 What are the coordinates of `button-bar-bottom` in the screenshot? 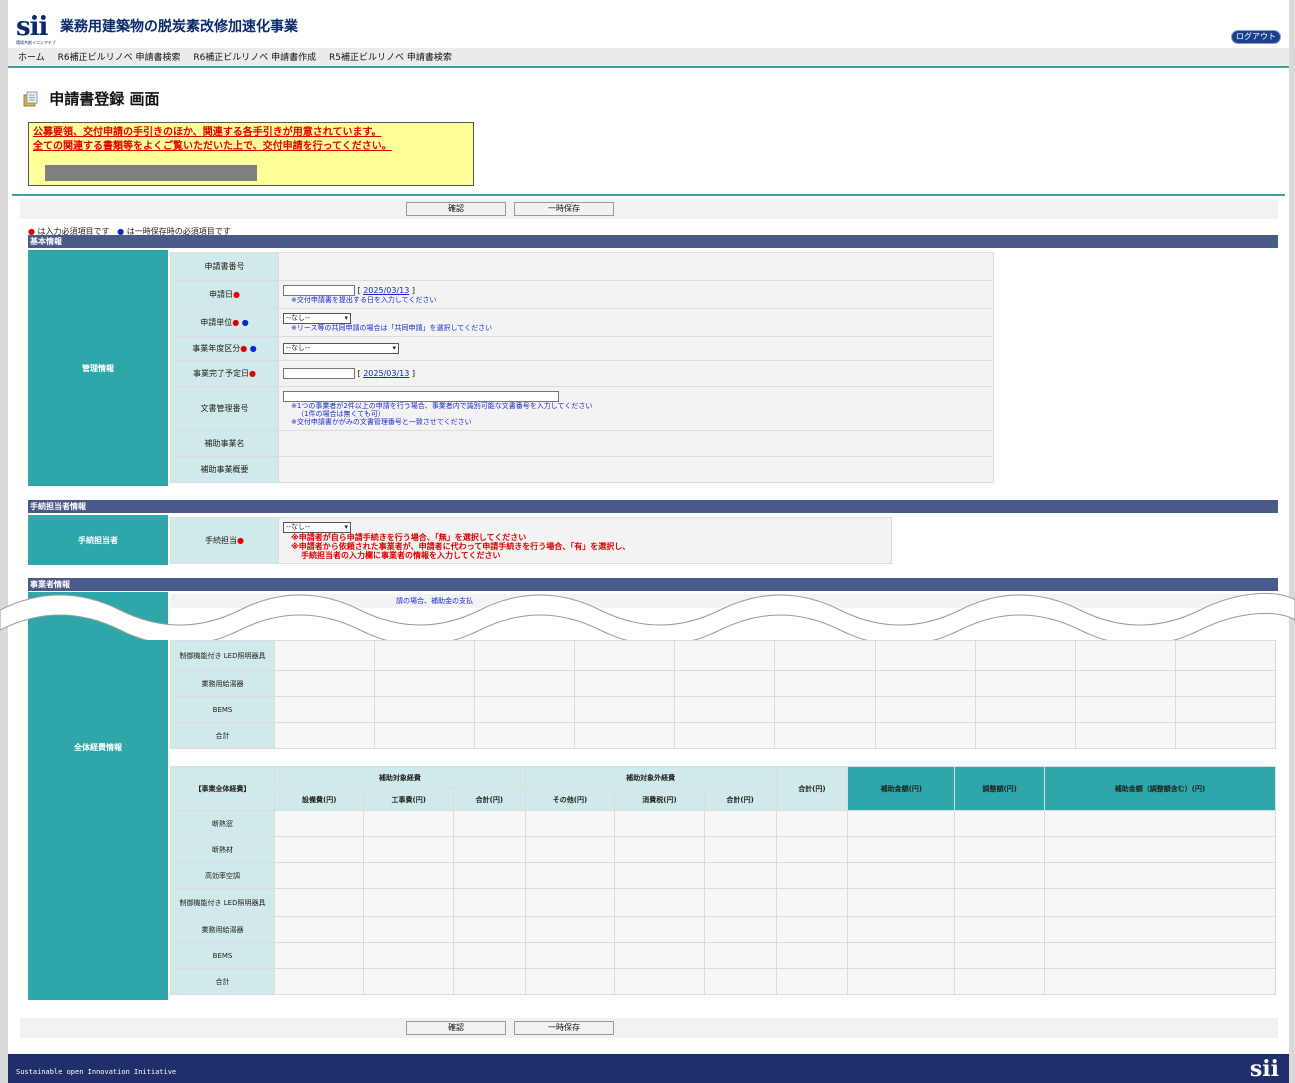 It's located at (649, 1028).